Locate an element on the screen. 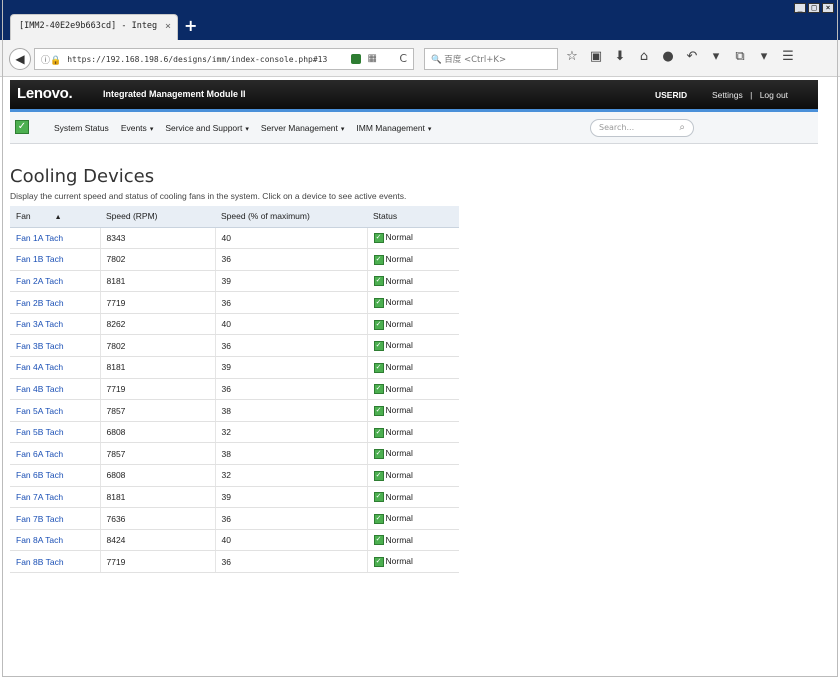 The image size is (840, 677). table-row: Fan 6A Tach 7857 38 ✓ Normal is located at coordinates (234, 454).